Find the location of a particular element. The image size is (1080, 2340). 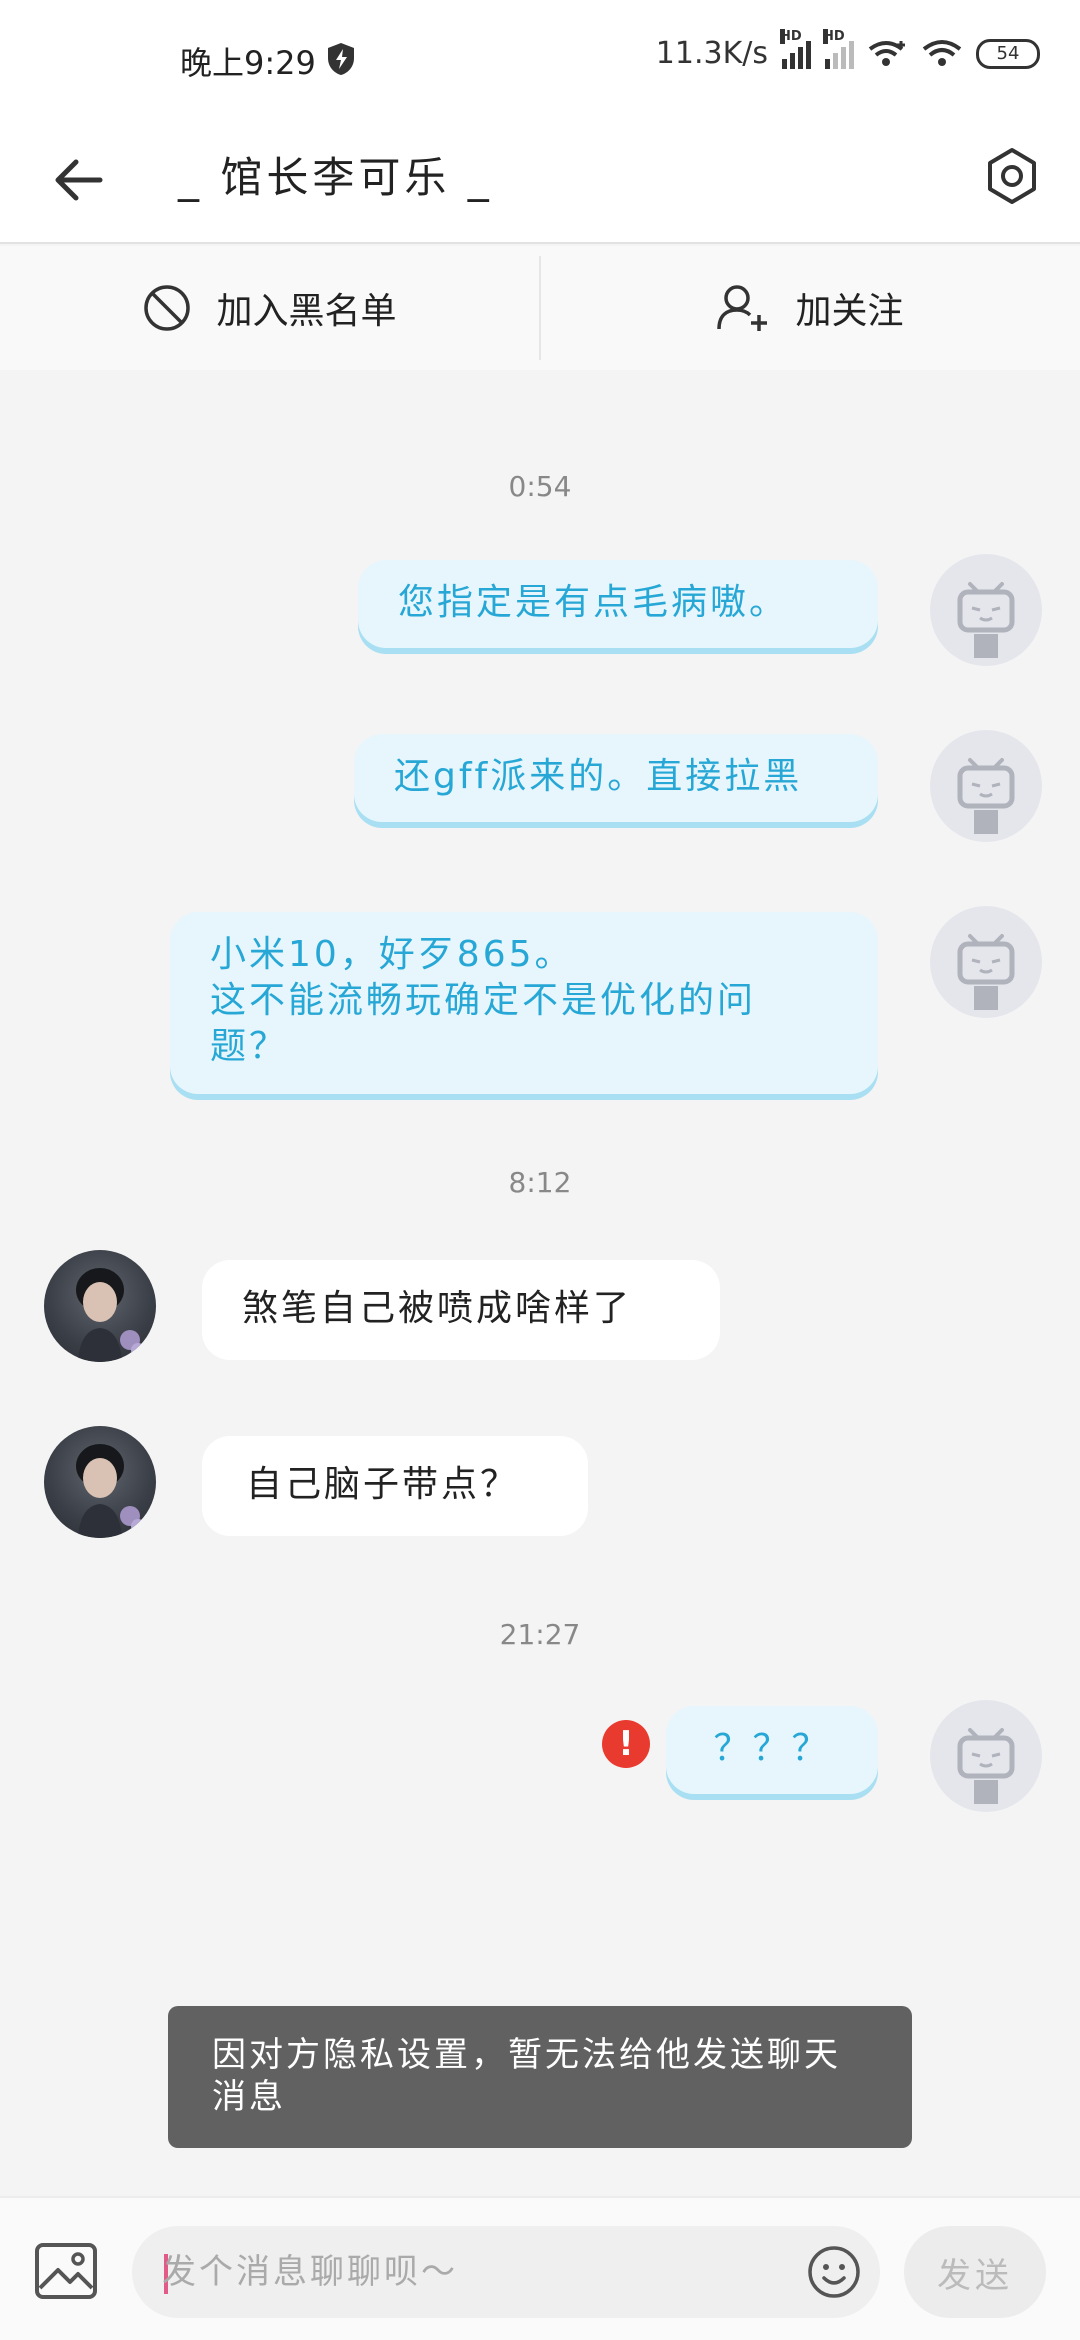

privacy-toast: 因对方隐私设置，暂无法给他发送聊天消息 is located at coordinates (540, 2077).